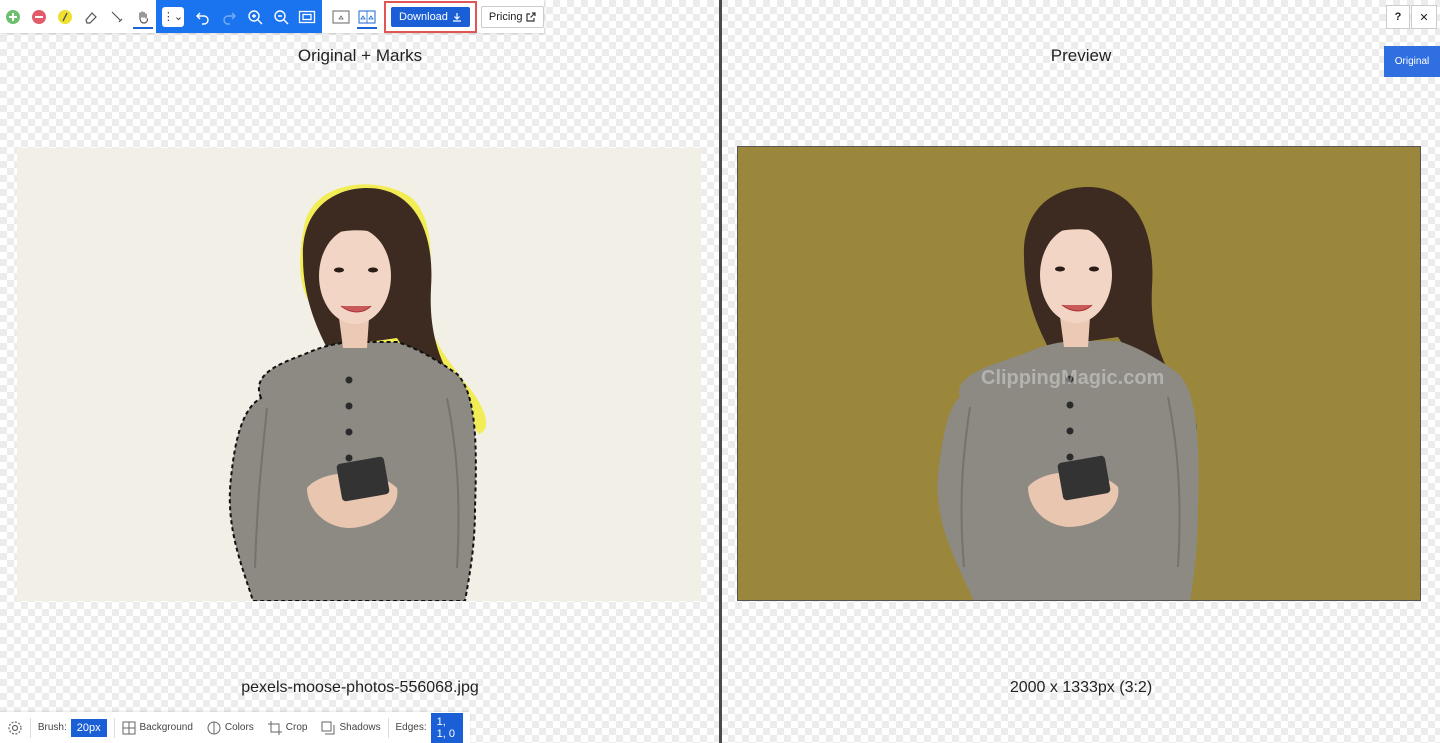 Image resolution: width=1440 pixels, height=743 pixels. I want to click on crop-icon, so click(274, 727).